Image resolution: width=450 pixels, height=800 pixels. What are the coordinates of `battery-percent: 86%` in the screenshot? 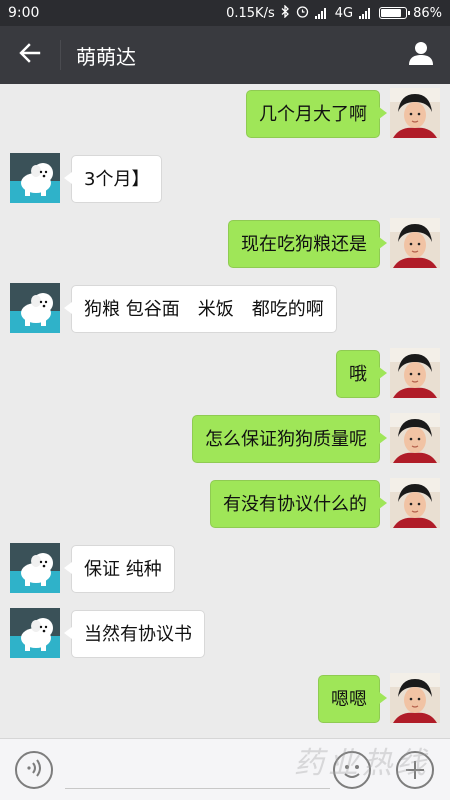 It's located at (427, 13).